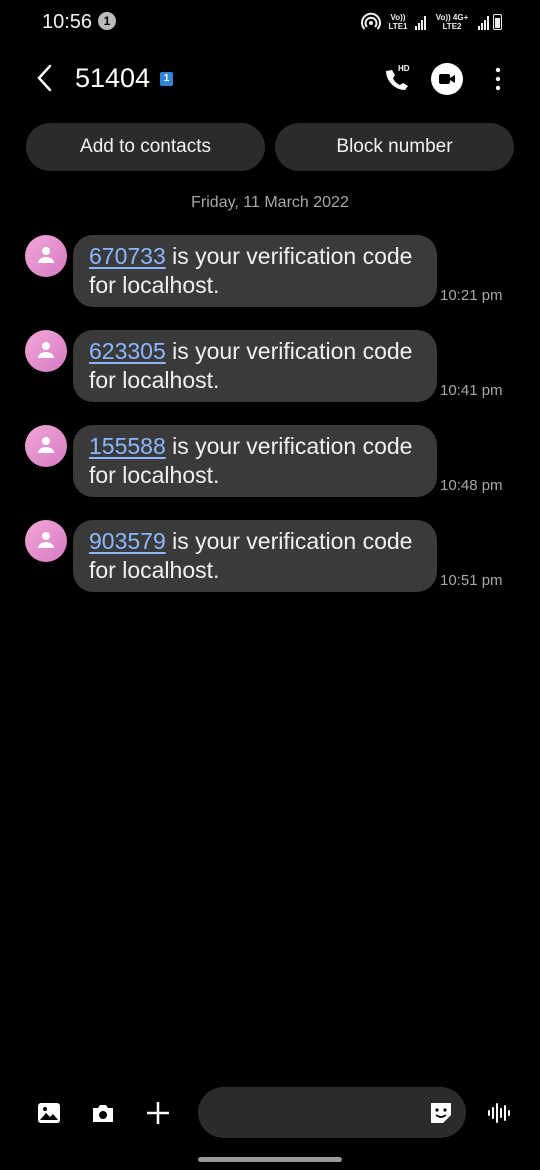  I want to click on verification-code-link: 155588, so click(127, 446).